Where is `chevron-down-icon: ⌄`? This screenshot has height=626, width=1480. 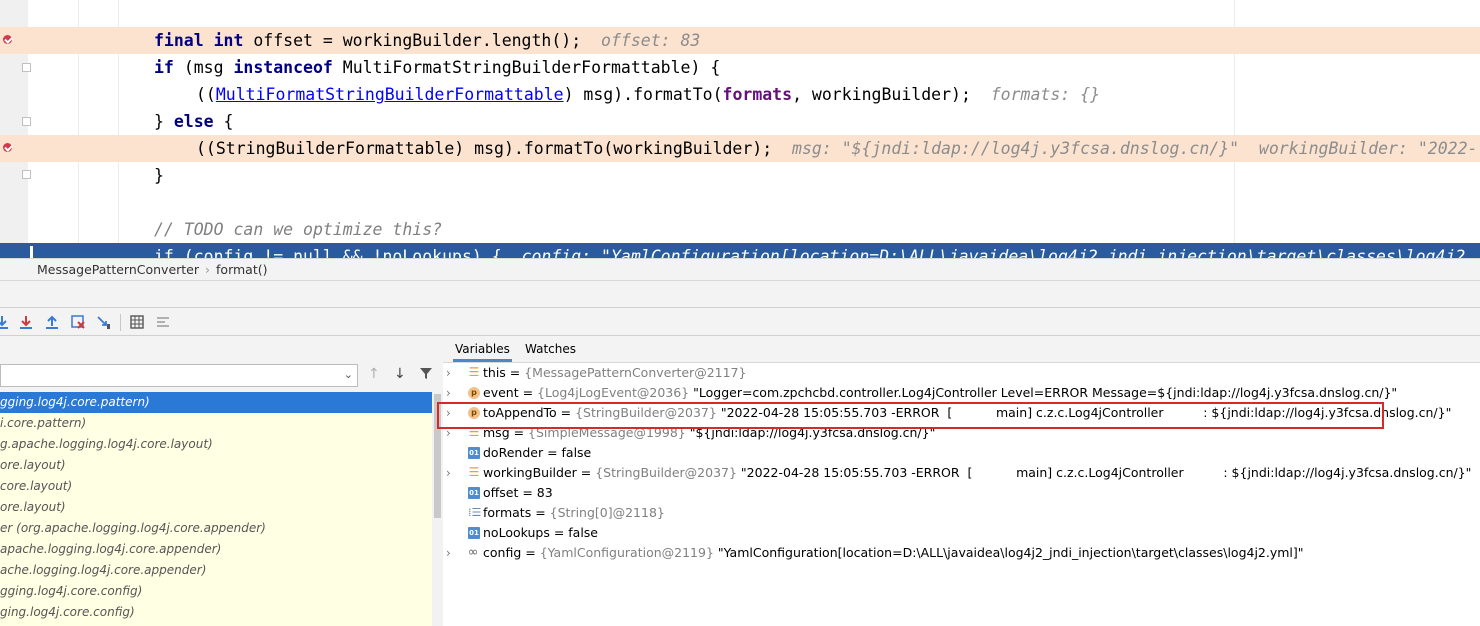
chevron-down-icon: ⌄ is located at coordinates (348, 374).